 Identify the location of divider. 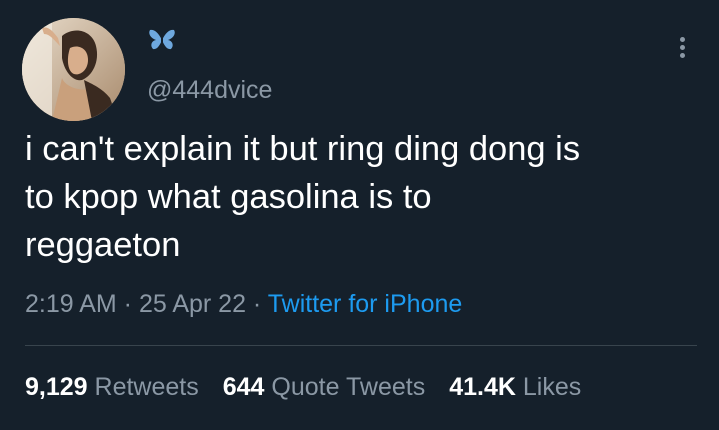
(361, 345).